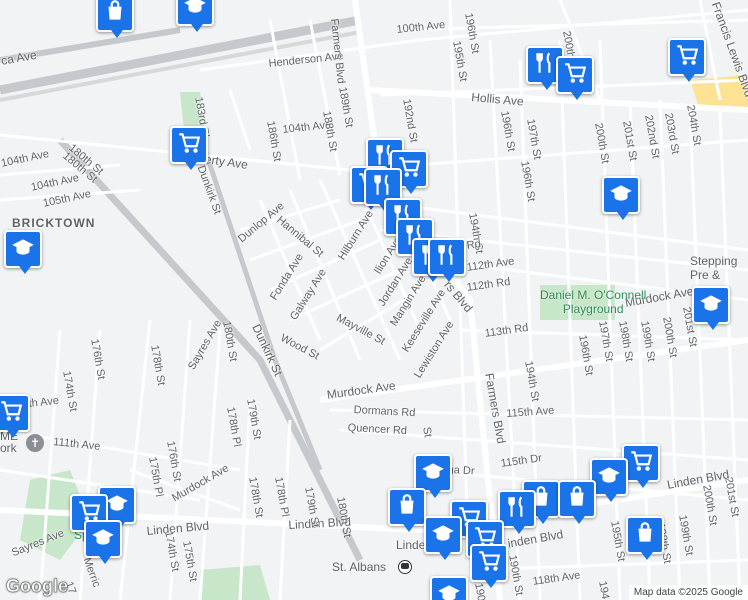 The width and height of the screenshot is (748, 600). I want to click on pin-restaurant, so click(447, 260).